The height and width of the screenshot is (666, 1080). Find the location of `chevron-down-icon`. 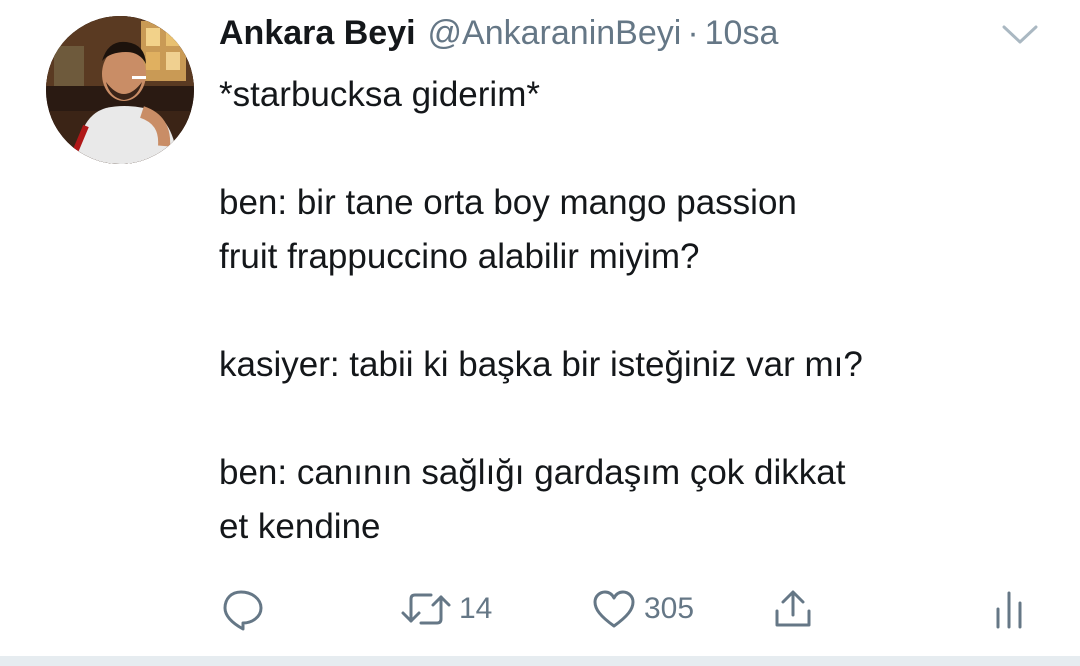

chevron-down-icon is located at coordinates (1020, 34).